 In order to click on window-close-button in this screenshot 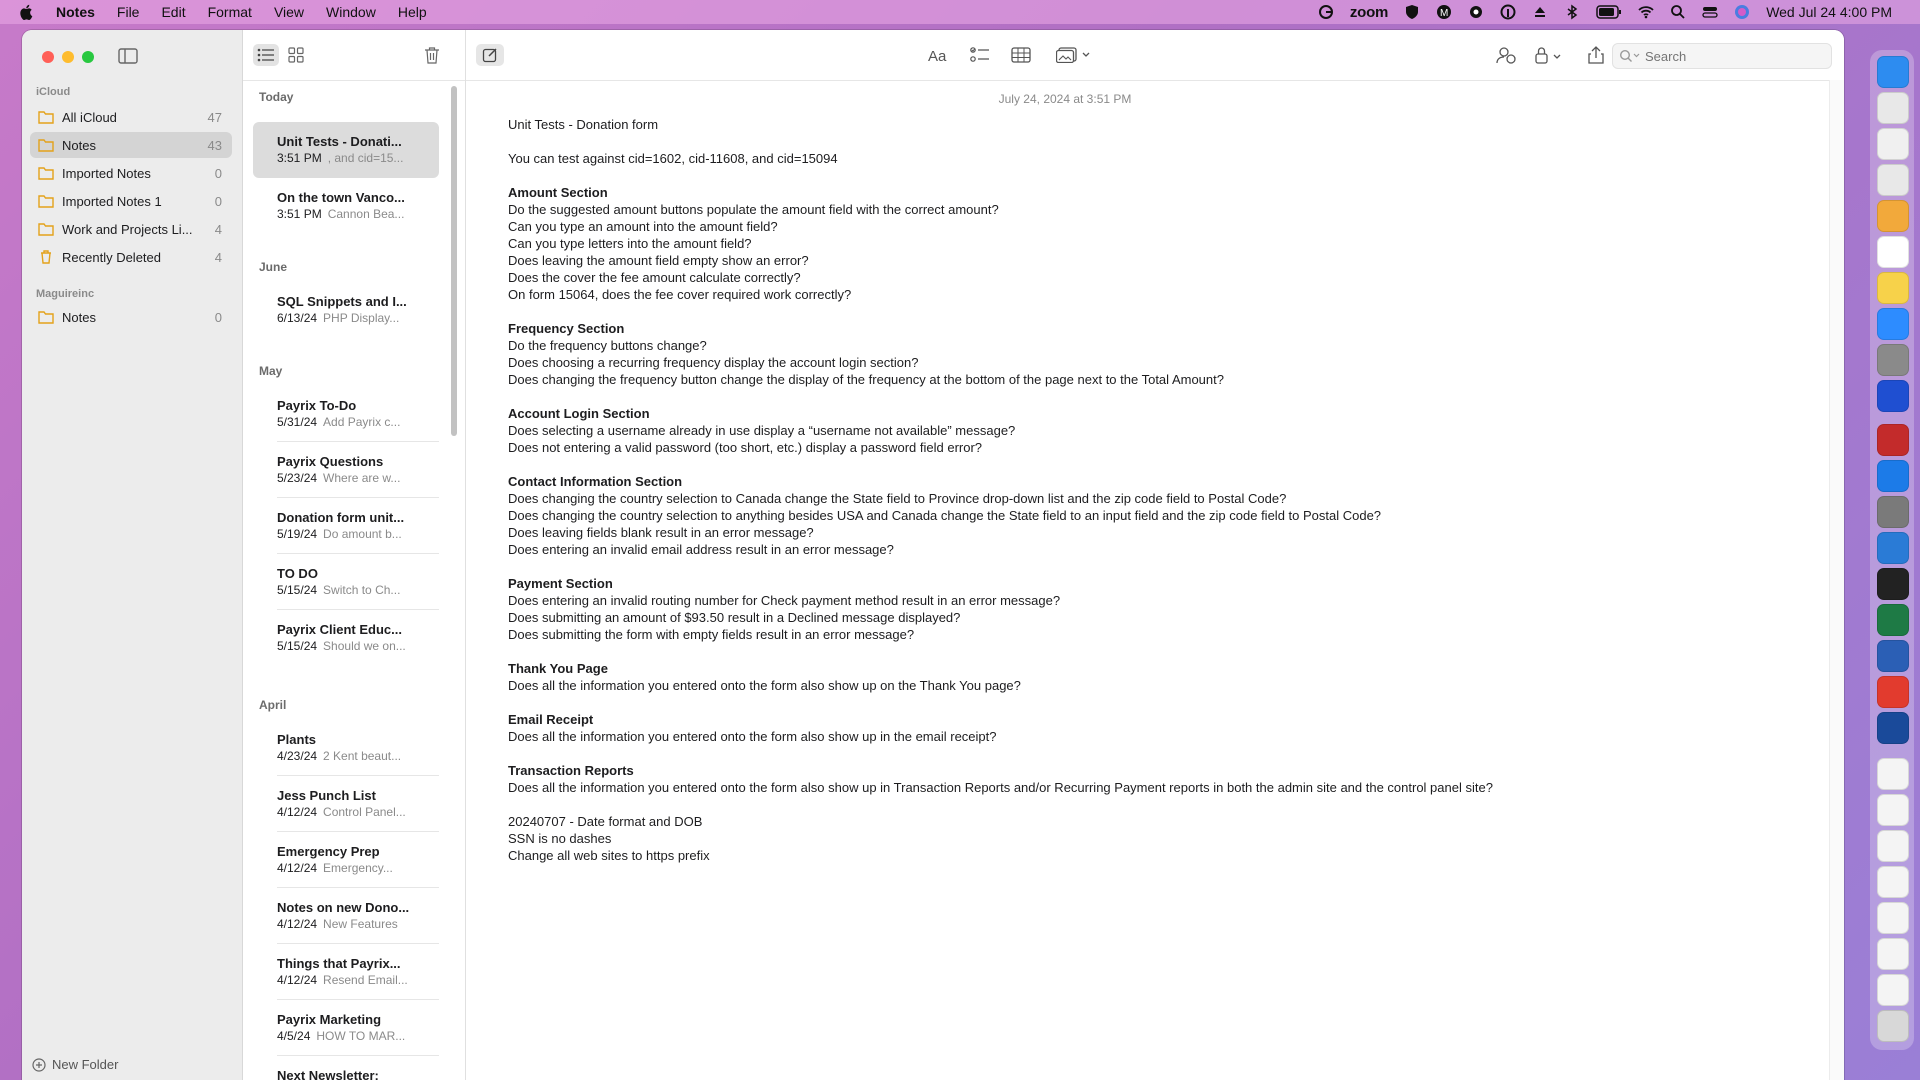, I will do `click(48, 57)`.